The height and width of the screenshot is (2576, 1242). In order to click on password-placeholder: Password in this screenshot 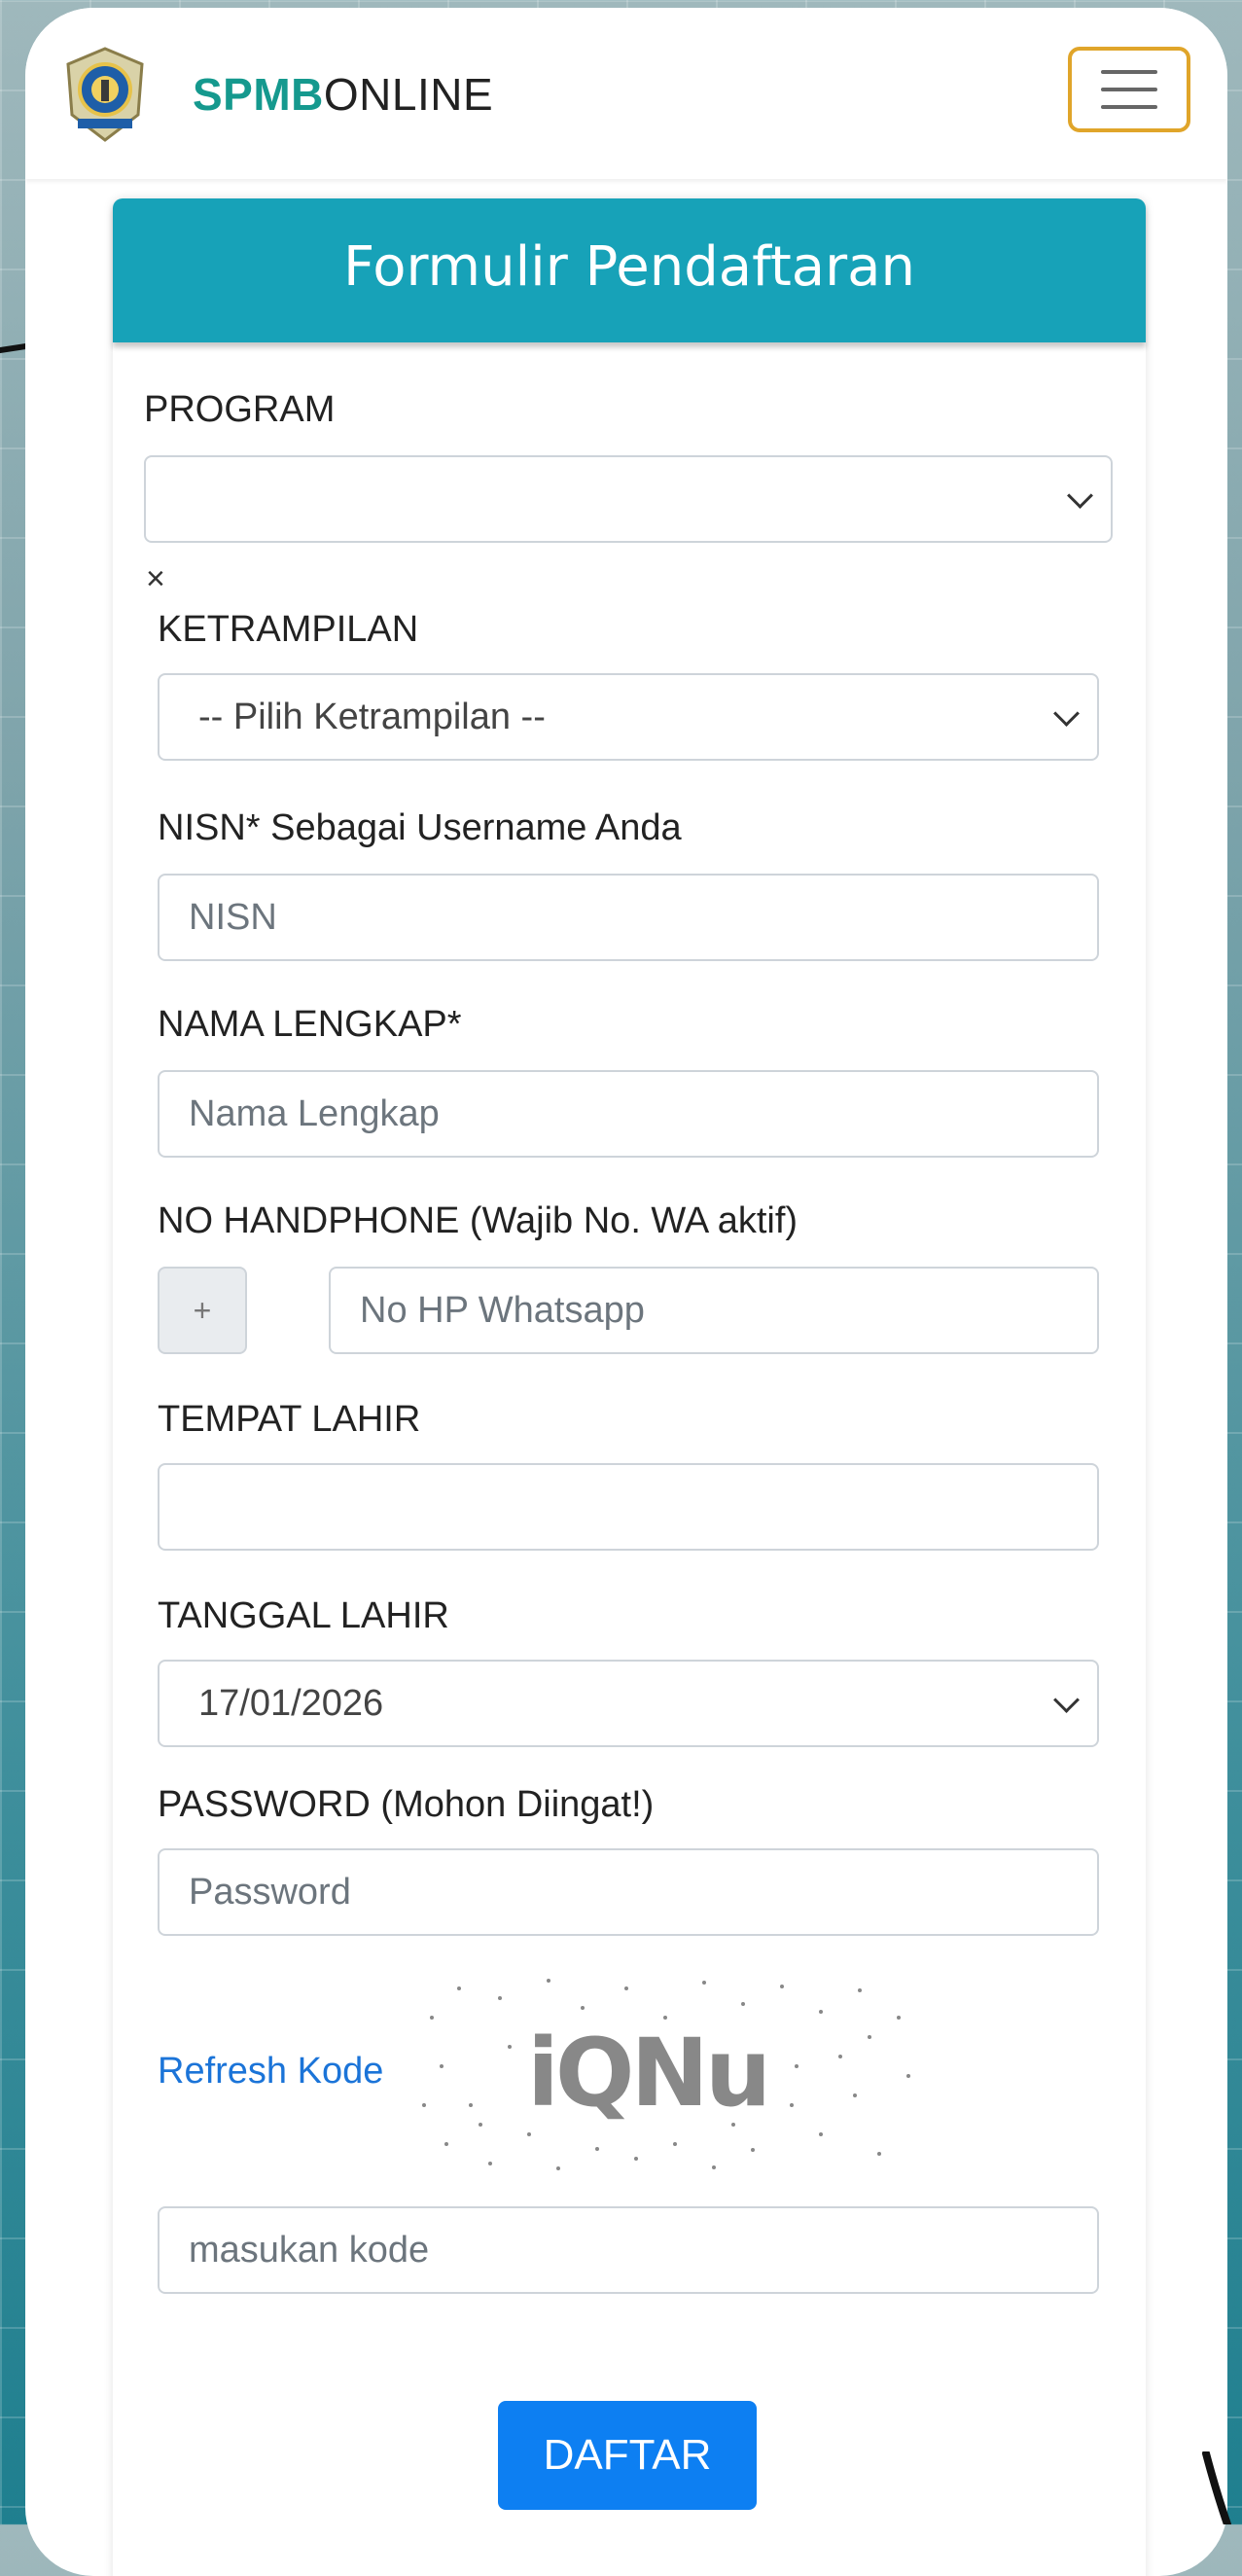, I will do `click(270, 1892)`.